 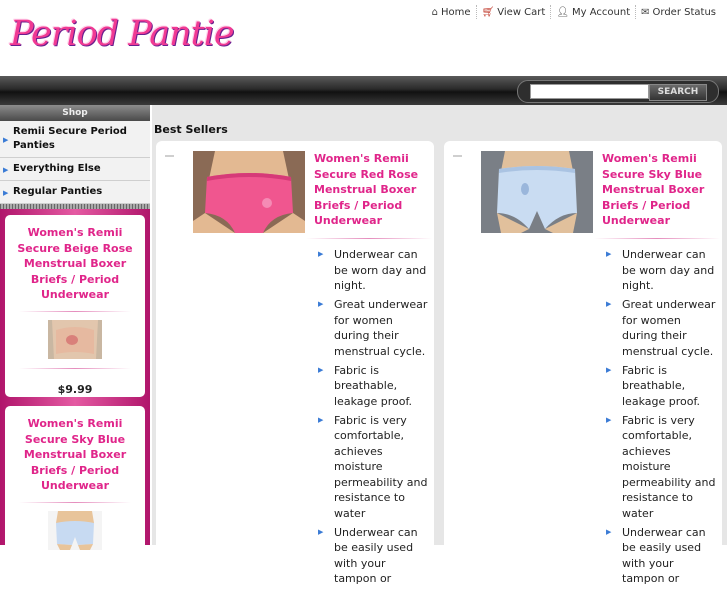 I want to click on home-link: ⌂ Home, so click(x=451, y=12).